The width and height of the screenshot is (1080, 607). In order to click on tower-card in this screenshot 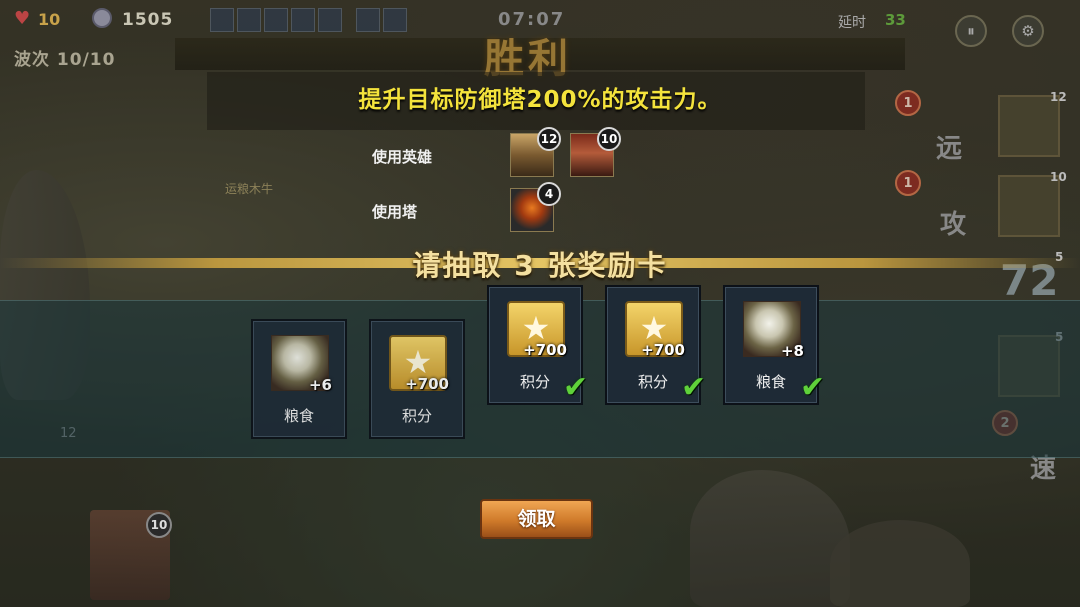, I will do `click(1029, 206)`.